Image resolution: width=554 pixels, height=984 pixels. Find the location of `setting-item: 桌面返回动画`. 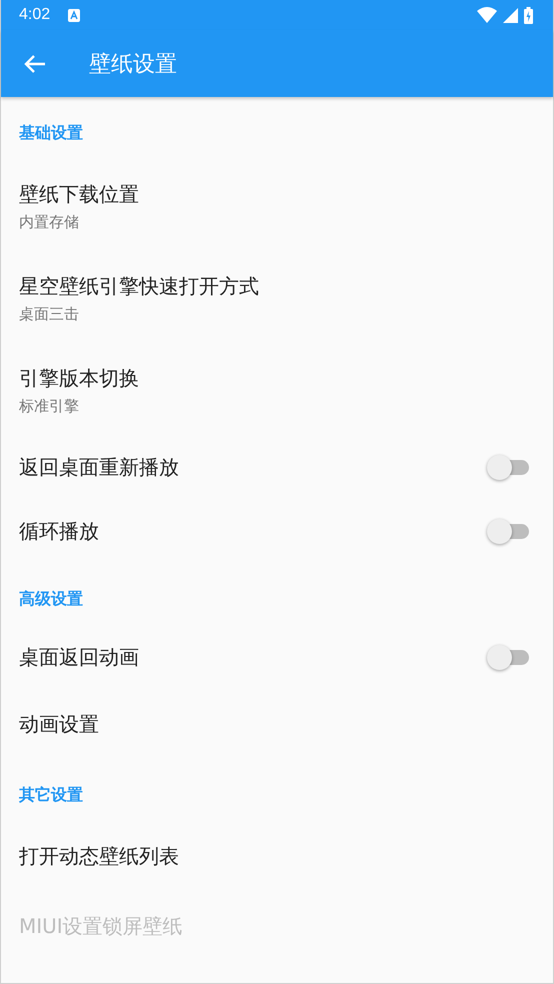

setting-item: 桌面返回动画 is located at coordinates (277, 657).